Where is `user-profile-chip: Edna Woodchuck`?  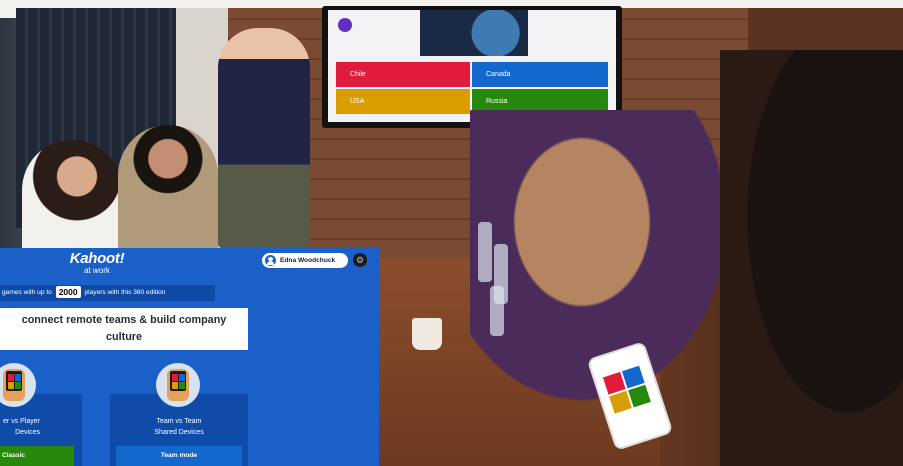 user-profile-chip: Edna Woodchuck is located at coordinates (305, 260).